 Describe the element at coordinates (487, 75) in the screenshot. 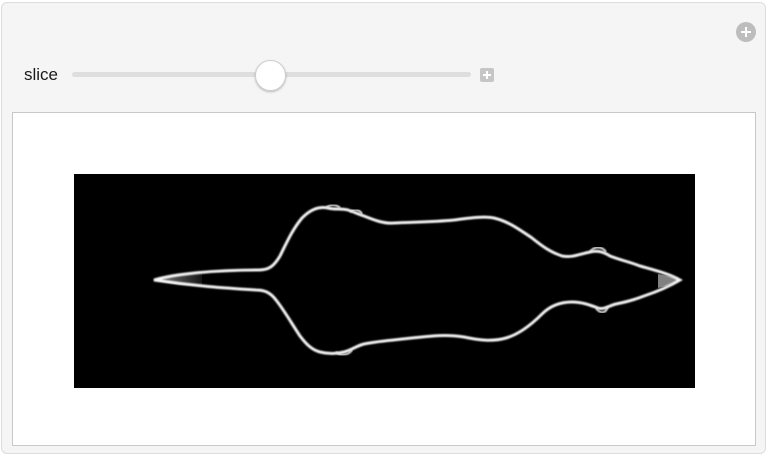

I see `expand-controls-icon` at that location.